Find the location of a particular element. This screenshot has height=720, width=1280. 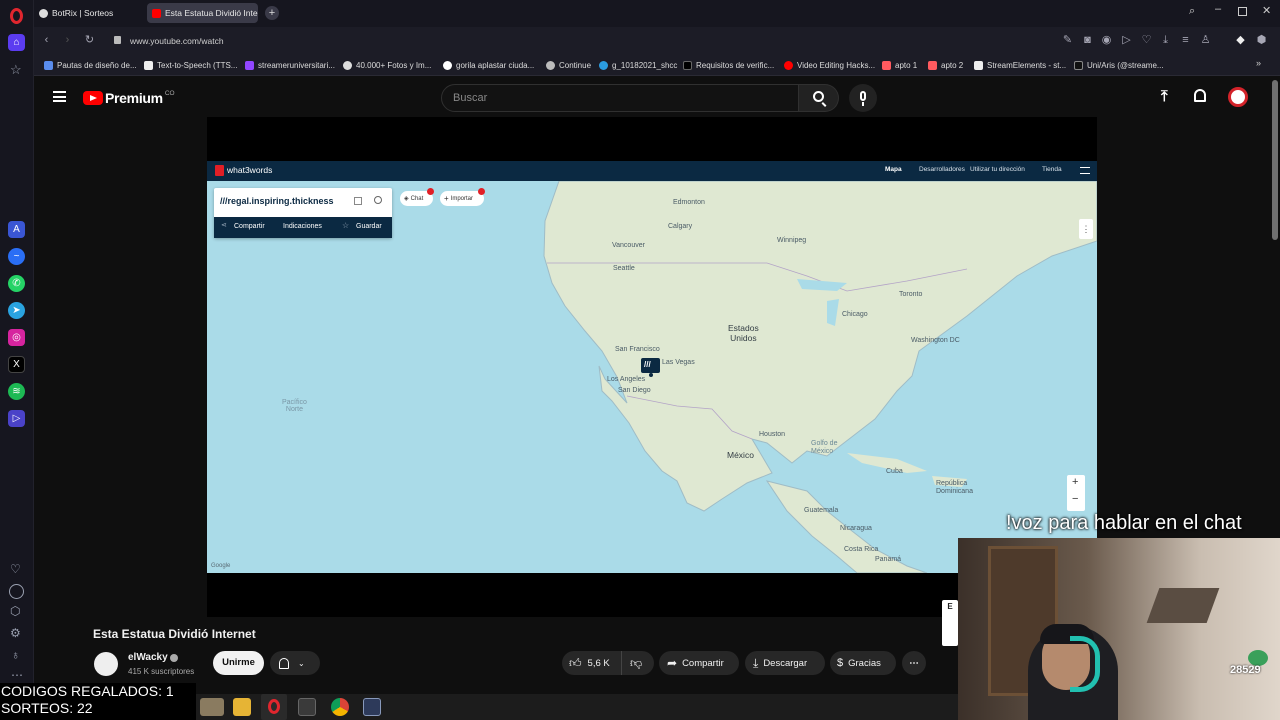

extensions-icon: ⬡ is located at coordinates (15, 611).